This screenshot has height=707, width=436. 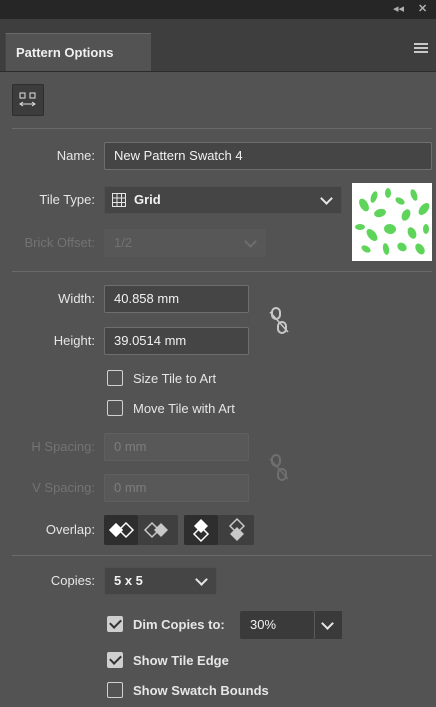 I want to click on left-in-front-button, so click(x=121, y=530).